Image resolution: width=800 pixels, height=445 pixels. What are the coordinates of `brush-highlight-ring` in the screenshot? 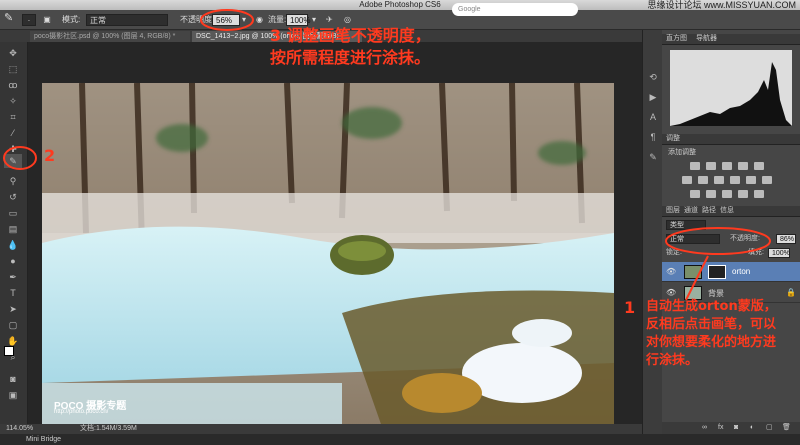 It's located at (20, 158).